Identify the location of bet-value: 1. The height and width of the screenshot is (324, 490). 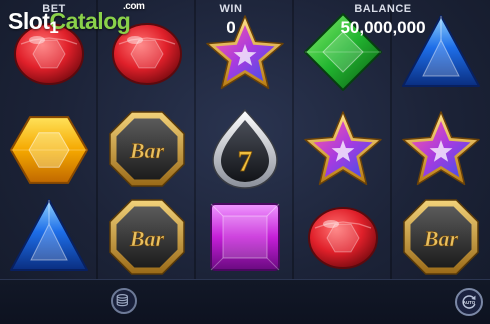
(54, 27).